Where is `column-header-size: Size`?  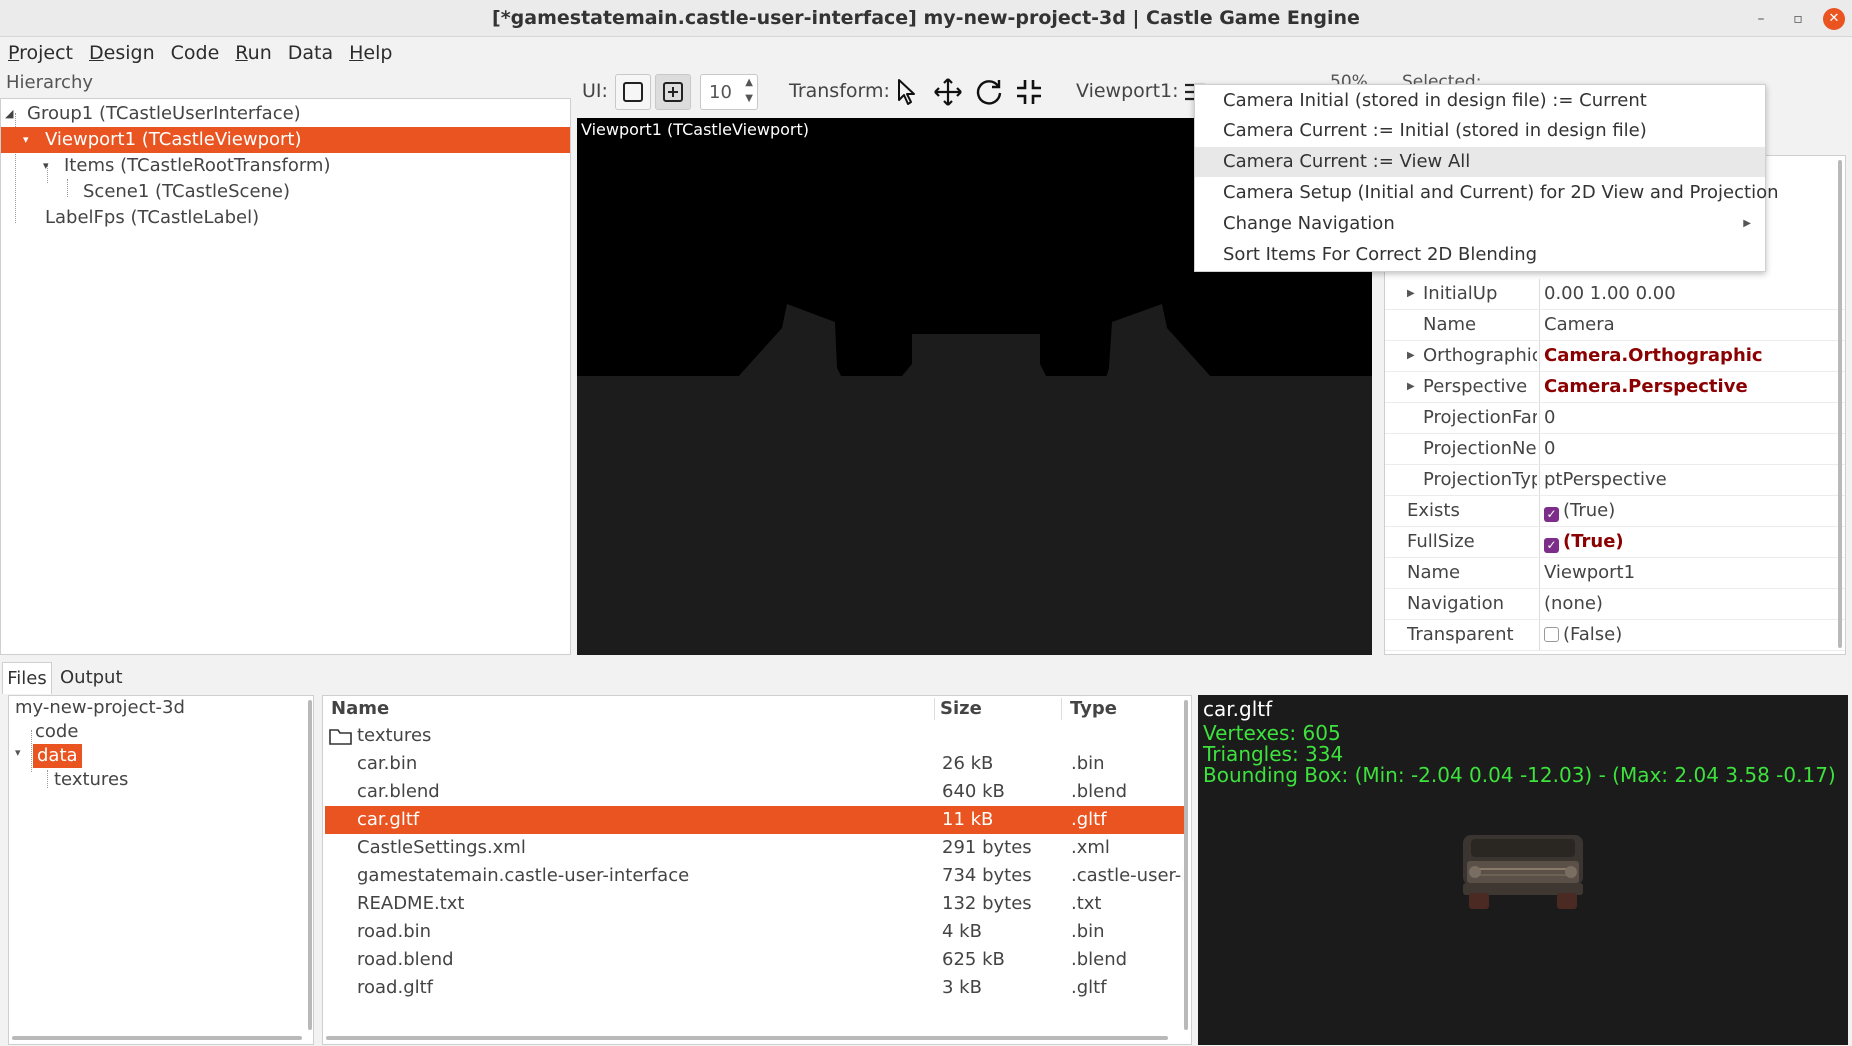
column-header-size: Size is located at coordinates (961, 709).